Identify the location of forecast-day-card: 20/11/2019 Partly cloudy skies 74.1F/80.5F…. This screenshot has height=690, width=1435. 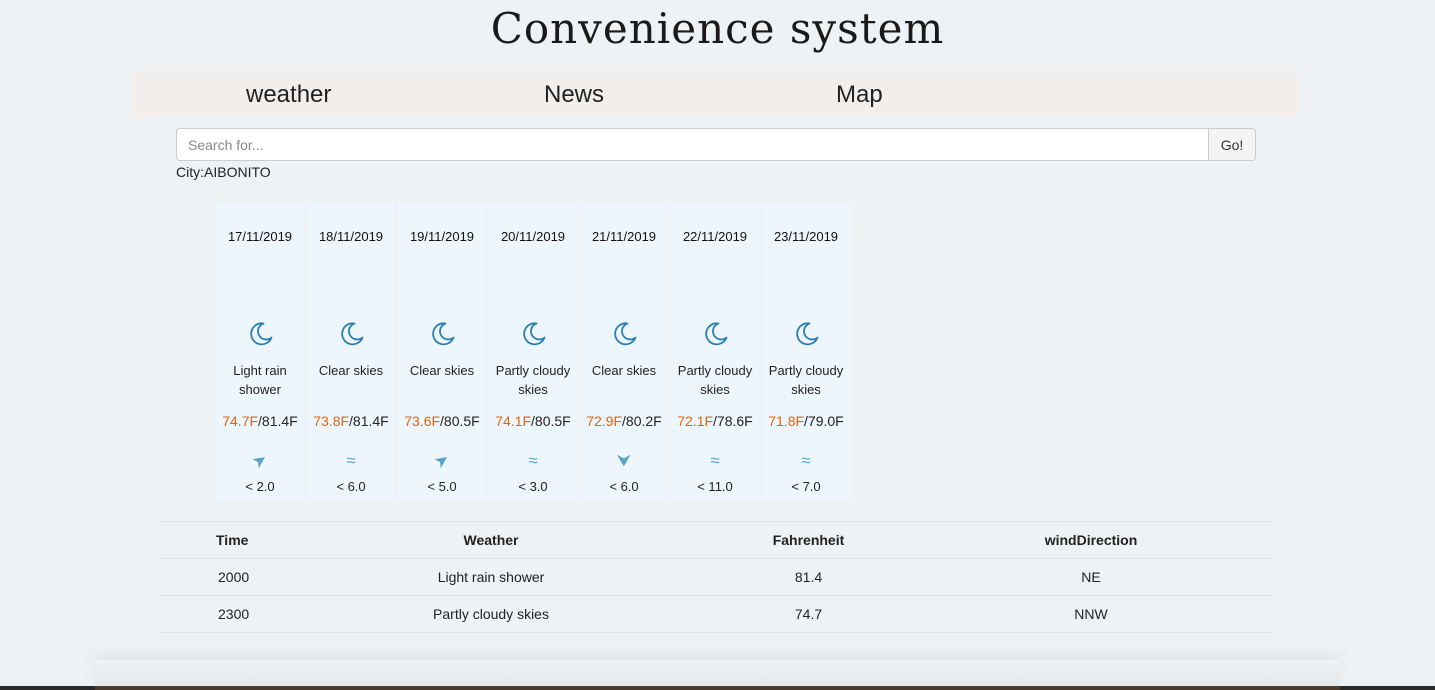
(533, 351).